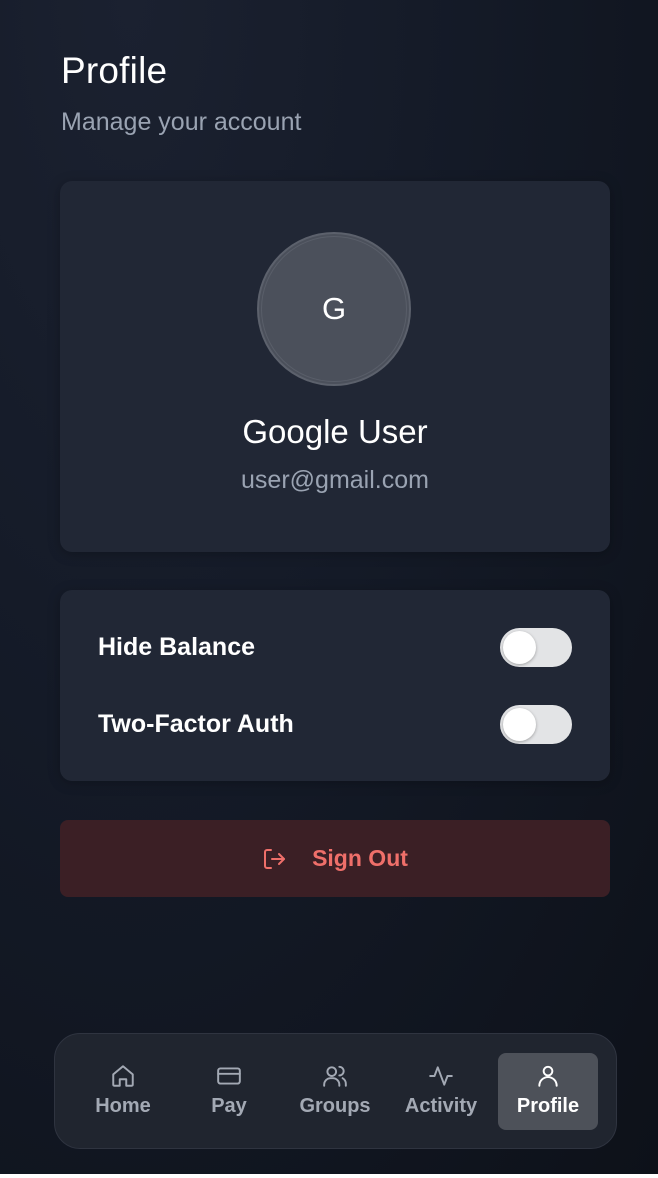 The image size is (658, 1178). Describe the element at coordinates (335, 724) in the screenshot. I see `setting-row-two-factor: Two-Factor Auth` at that location.